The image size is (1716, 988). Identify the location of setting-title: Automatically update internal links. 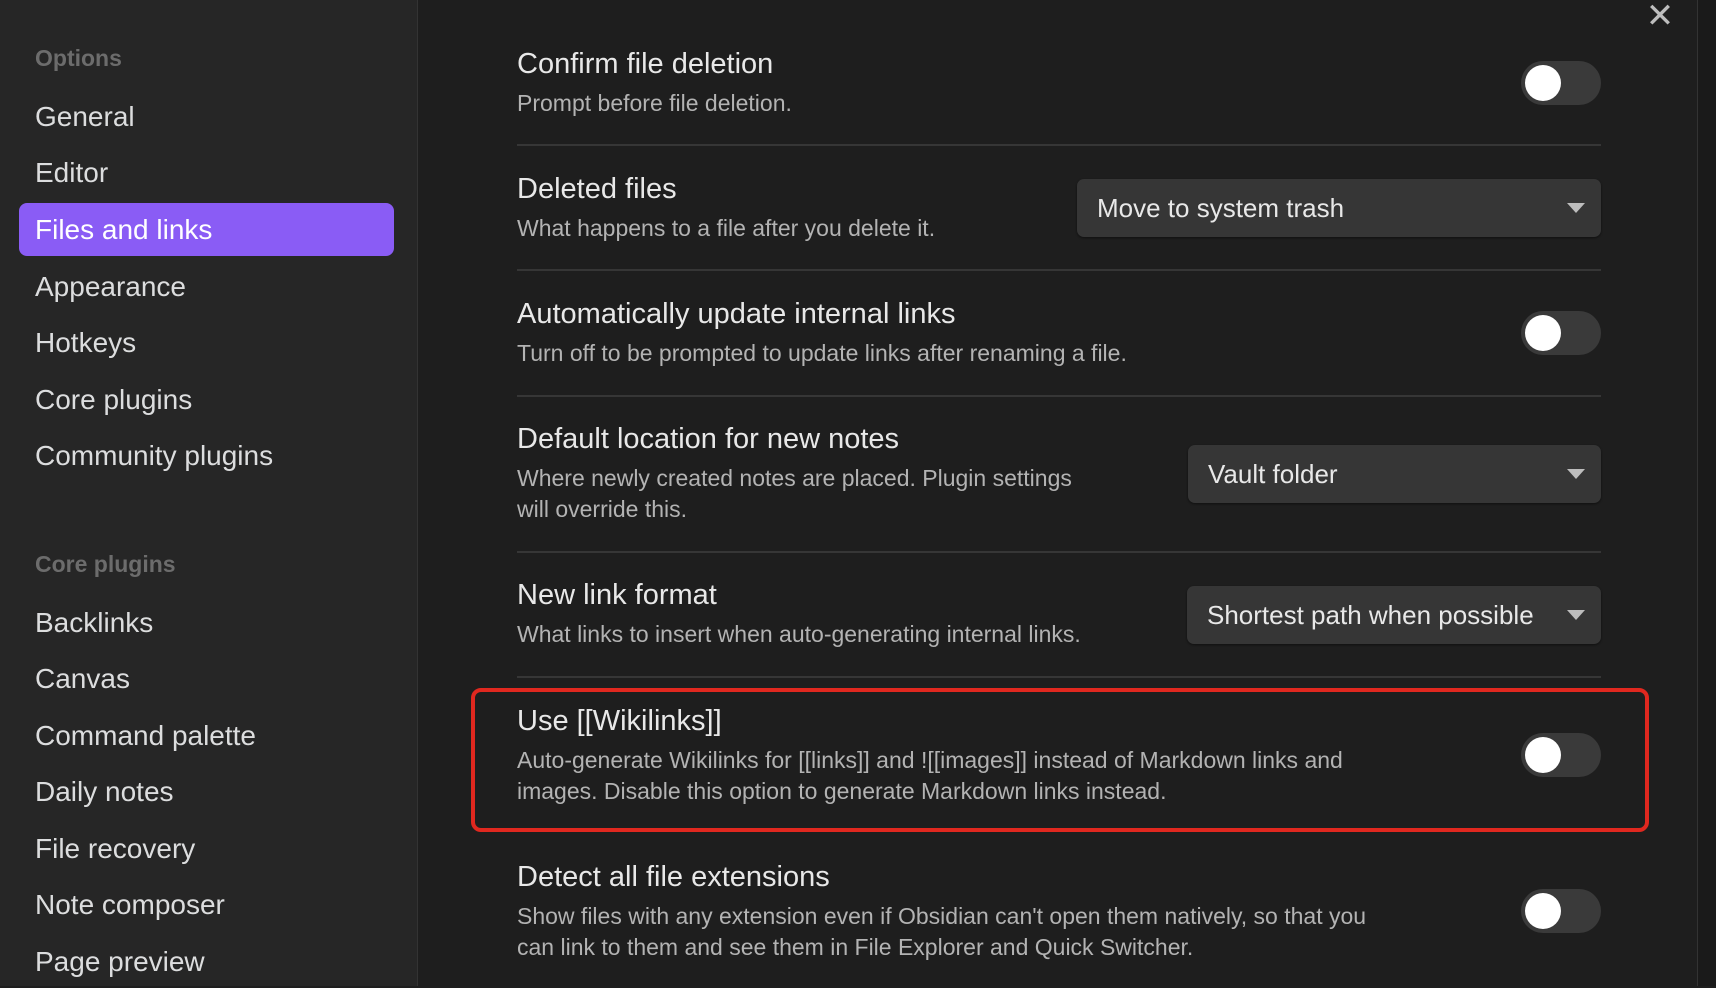
(736, 314).